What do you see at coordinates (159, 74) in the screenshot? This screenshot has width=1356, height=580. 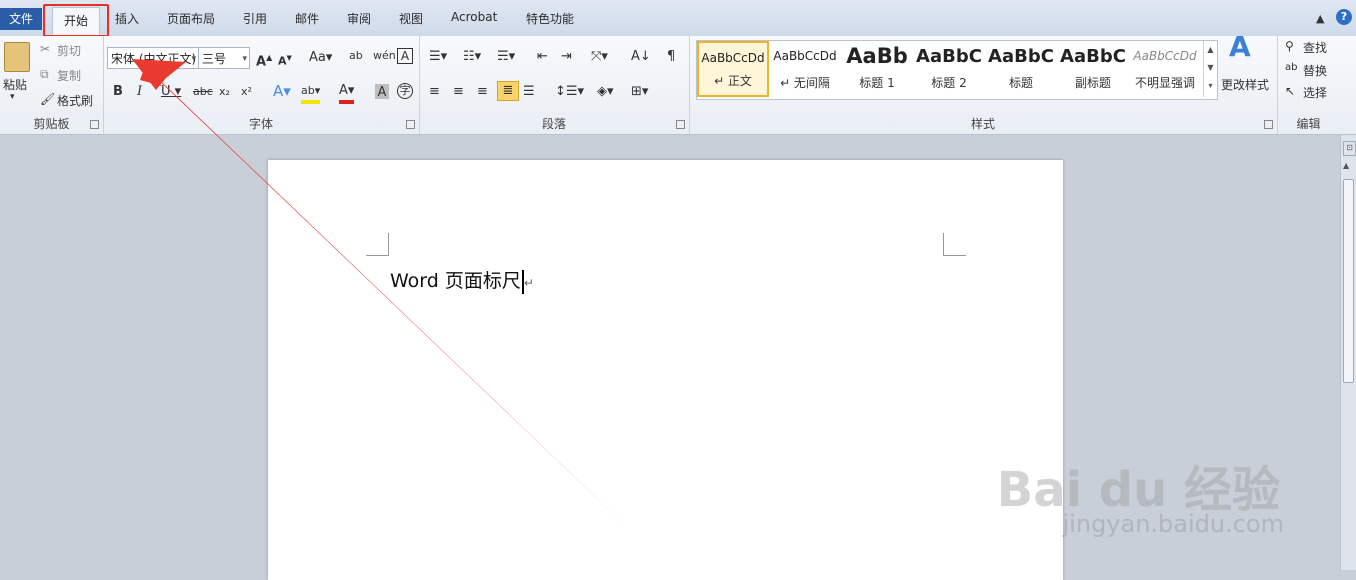 I see `arrow-head` at bounding box center [159, 74].